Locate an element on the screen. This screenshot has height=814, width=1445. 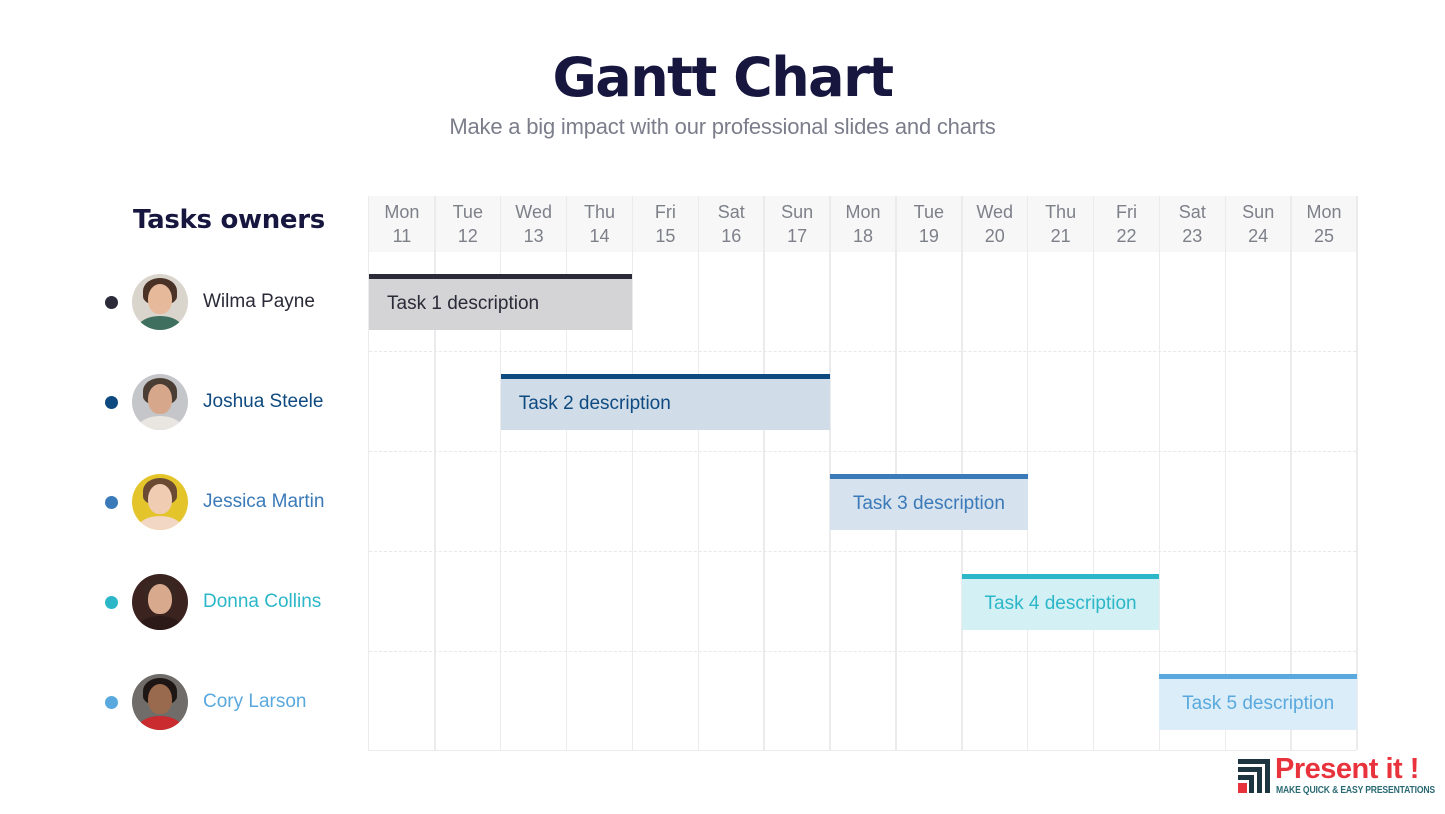
day-date-label: 19 is located at coordinates (928, 236).